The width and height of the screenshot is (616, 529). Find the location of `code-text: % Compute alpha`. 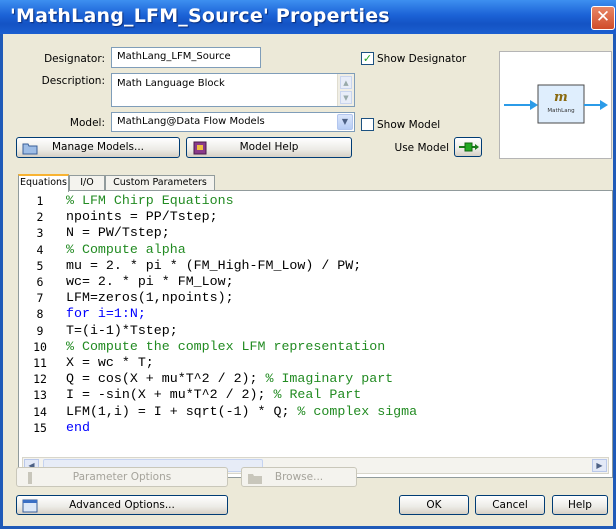

code-text: % Compute alpha is located at coordinates (126, 249).